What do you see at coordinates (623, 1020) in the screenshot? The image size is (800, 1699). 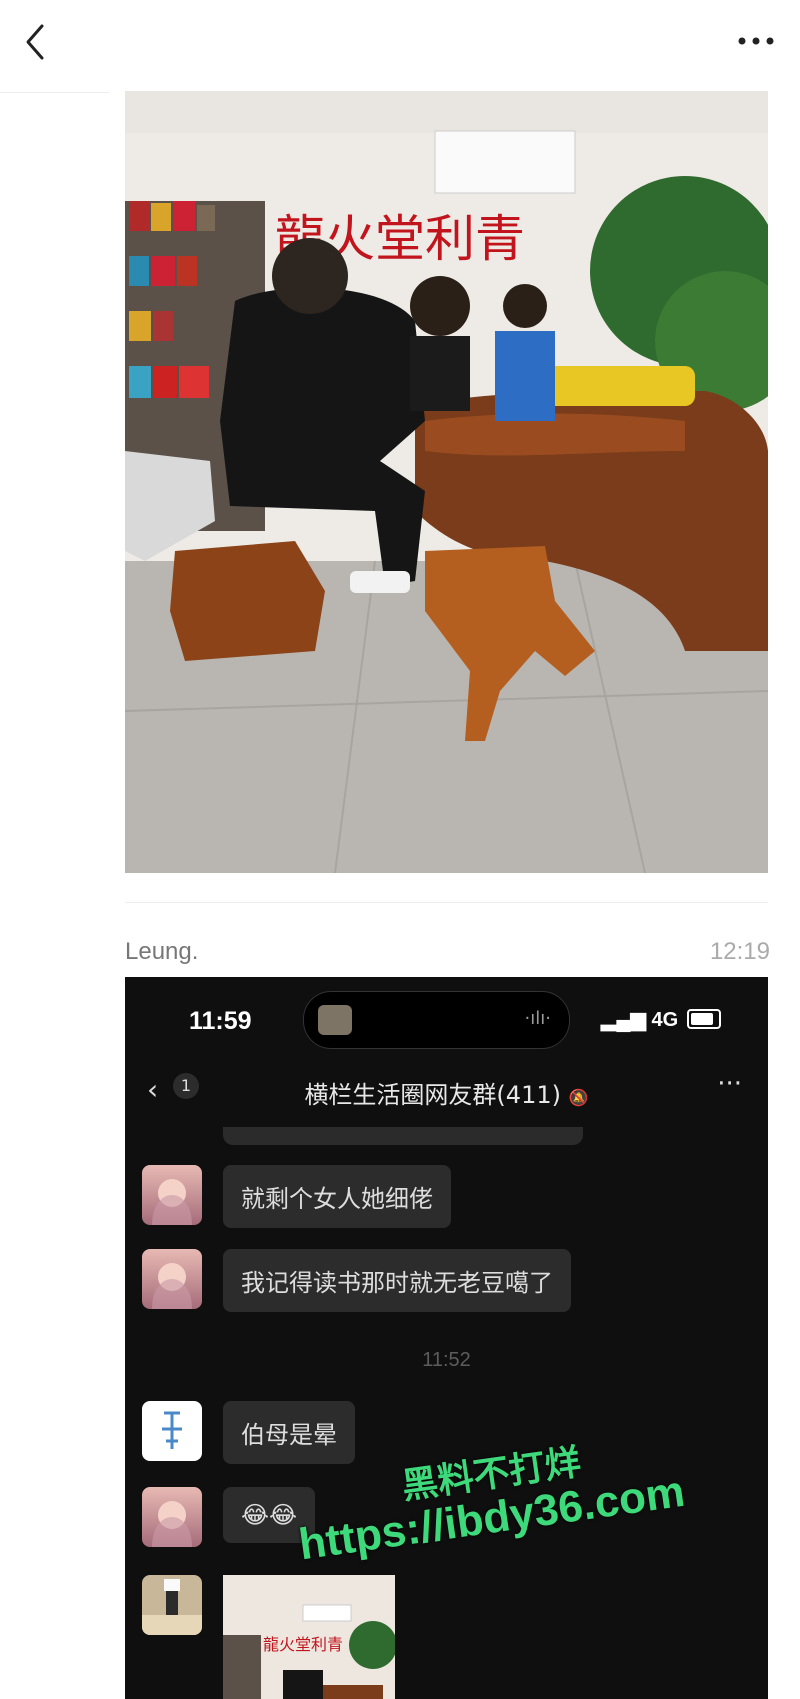 I see `signal-bars-icon: ▂▄▆` at bounding box center [623, 1020].